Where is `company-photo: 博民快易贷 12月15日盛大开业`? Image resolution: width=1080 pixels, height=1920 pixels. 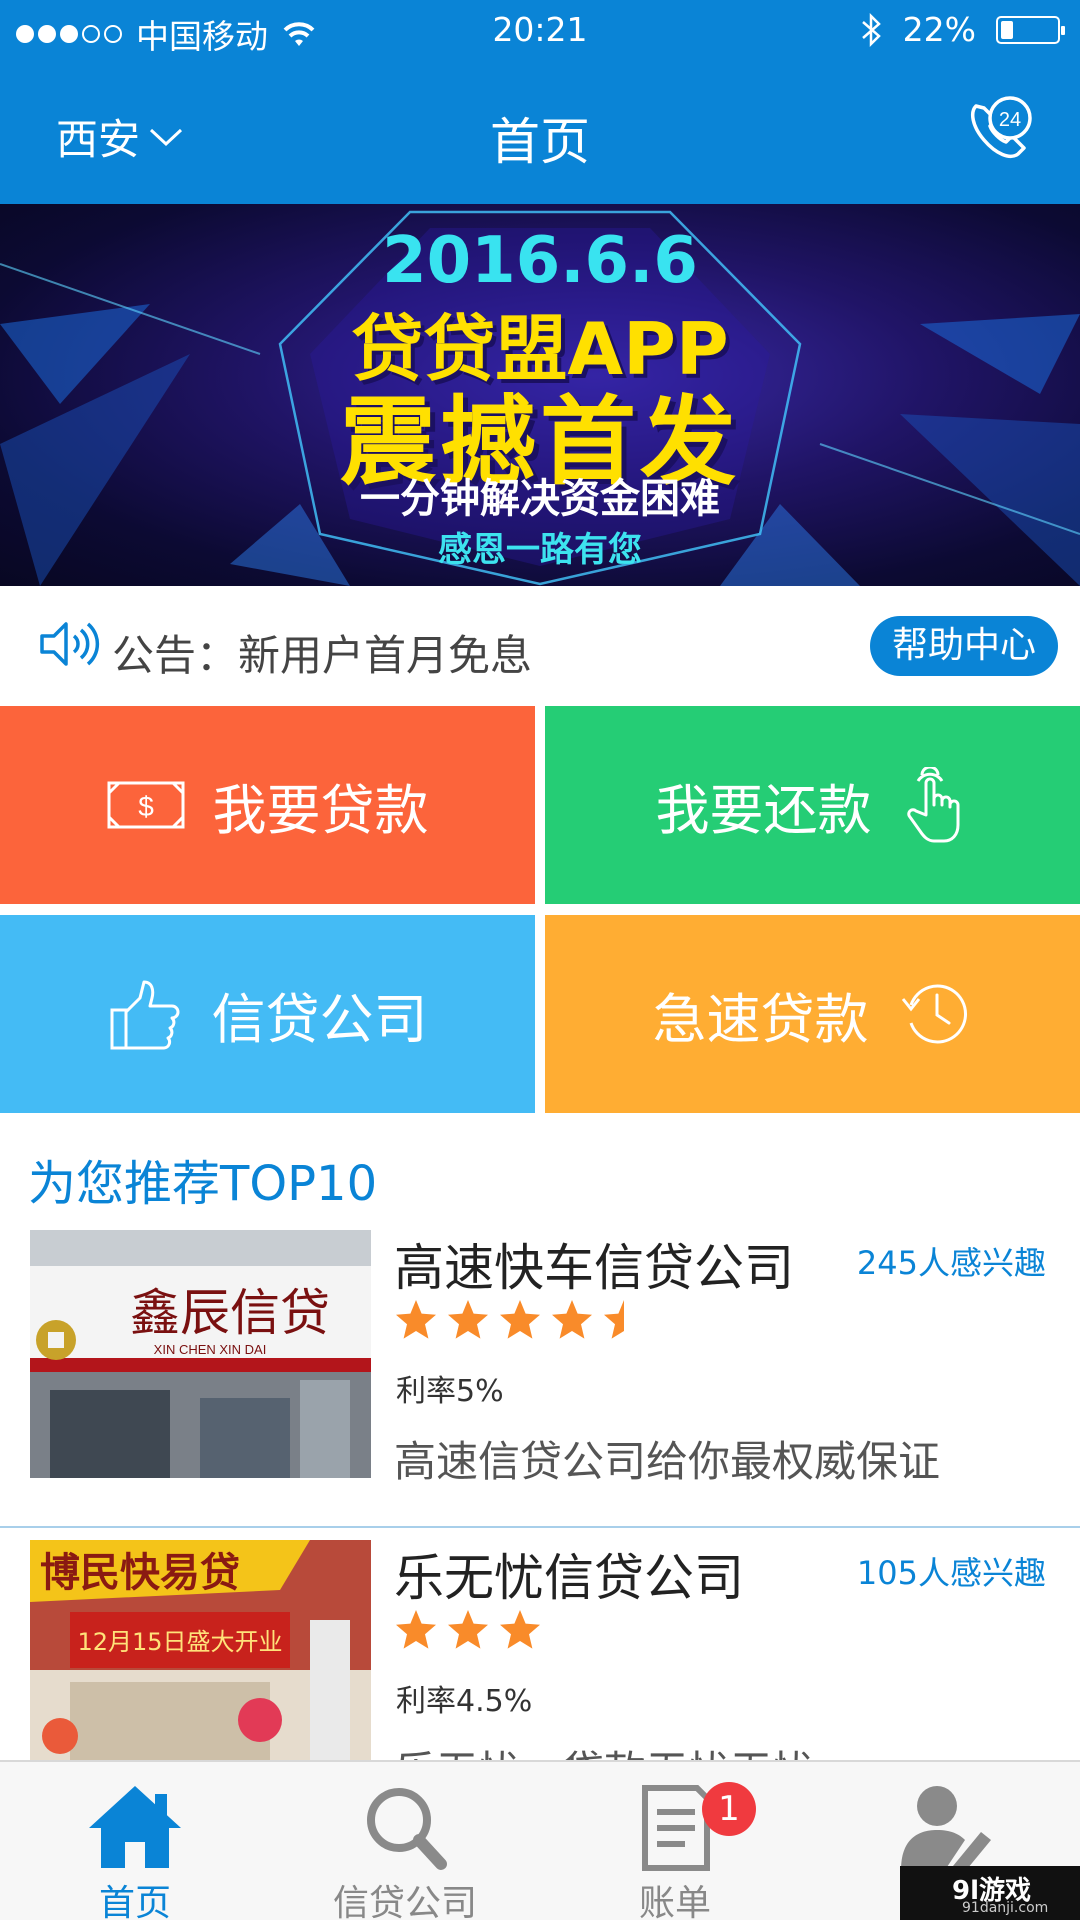
company-photo: 博民快易贷 12月15日盛大开业 is located at coordinates (200, 1664).